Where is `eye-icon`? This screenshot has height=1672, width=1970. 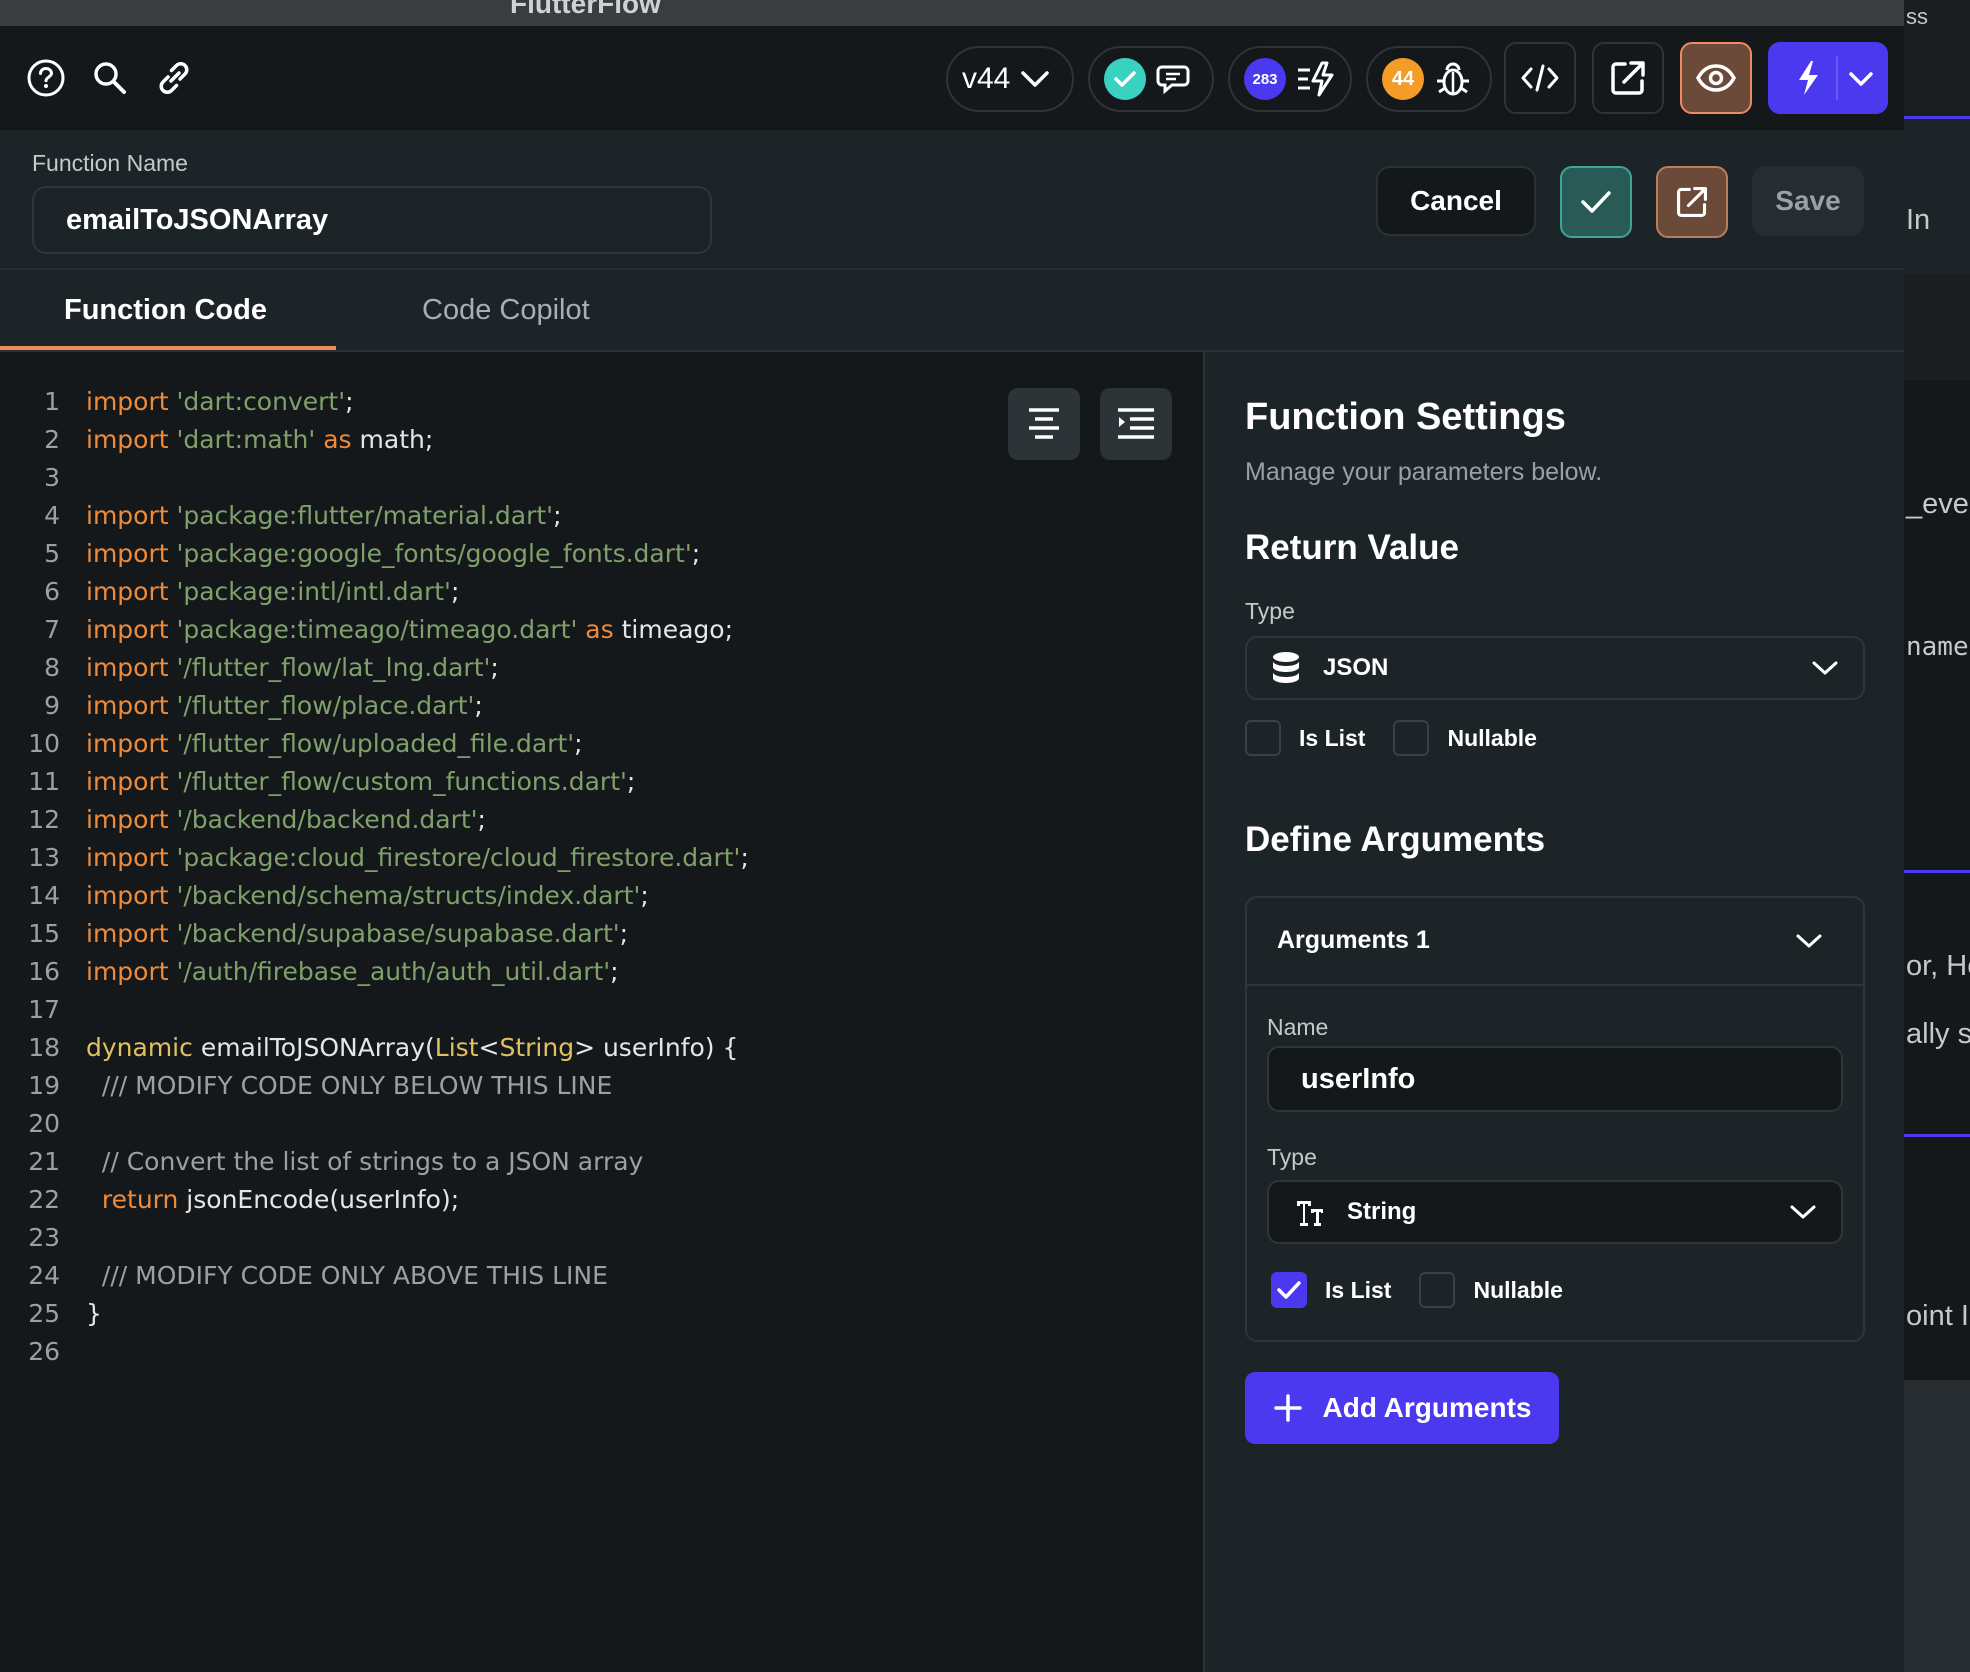
eye-icon is located at coordinates (1716, 78).